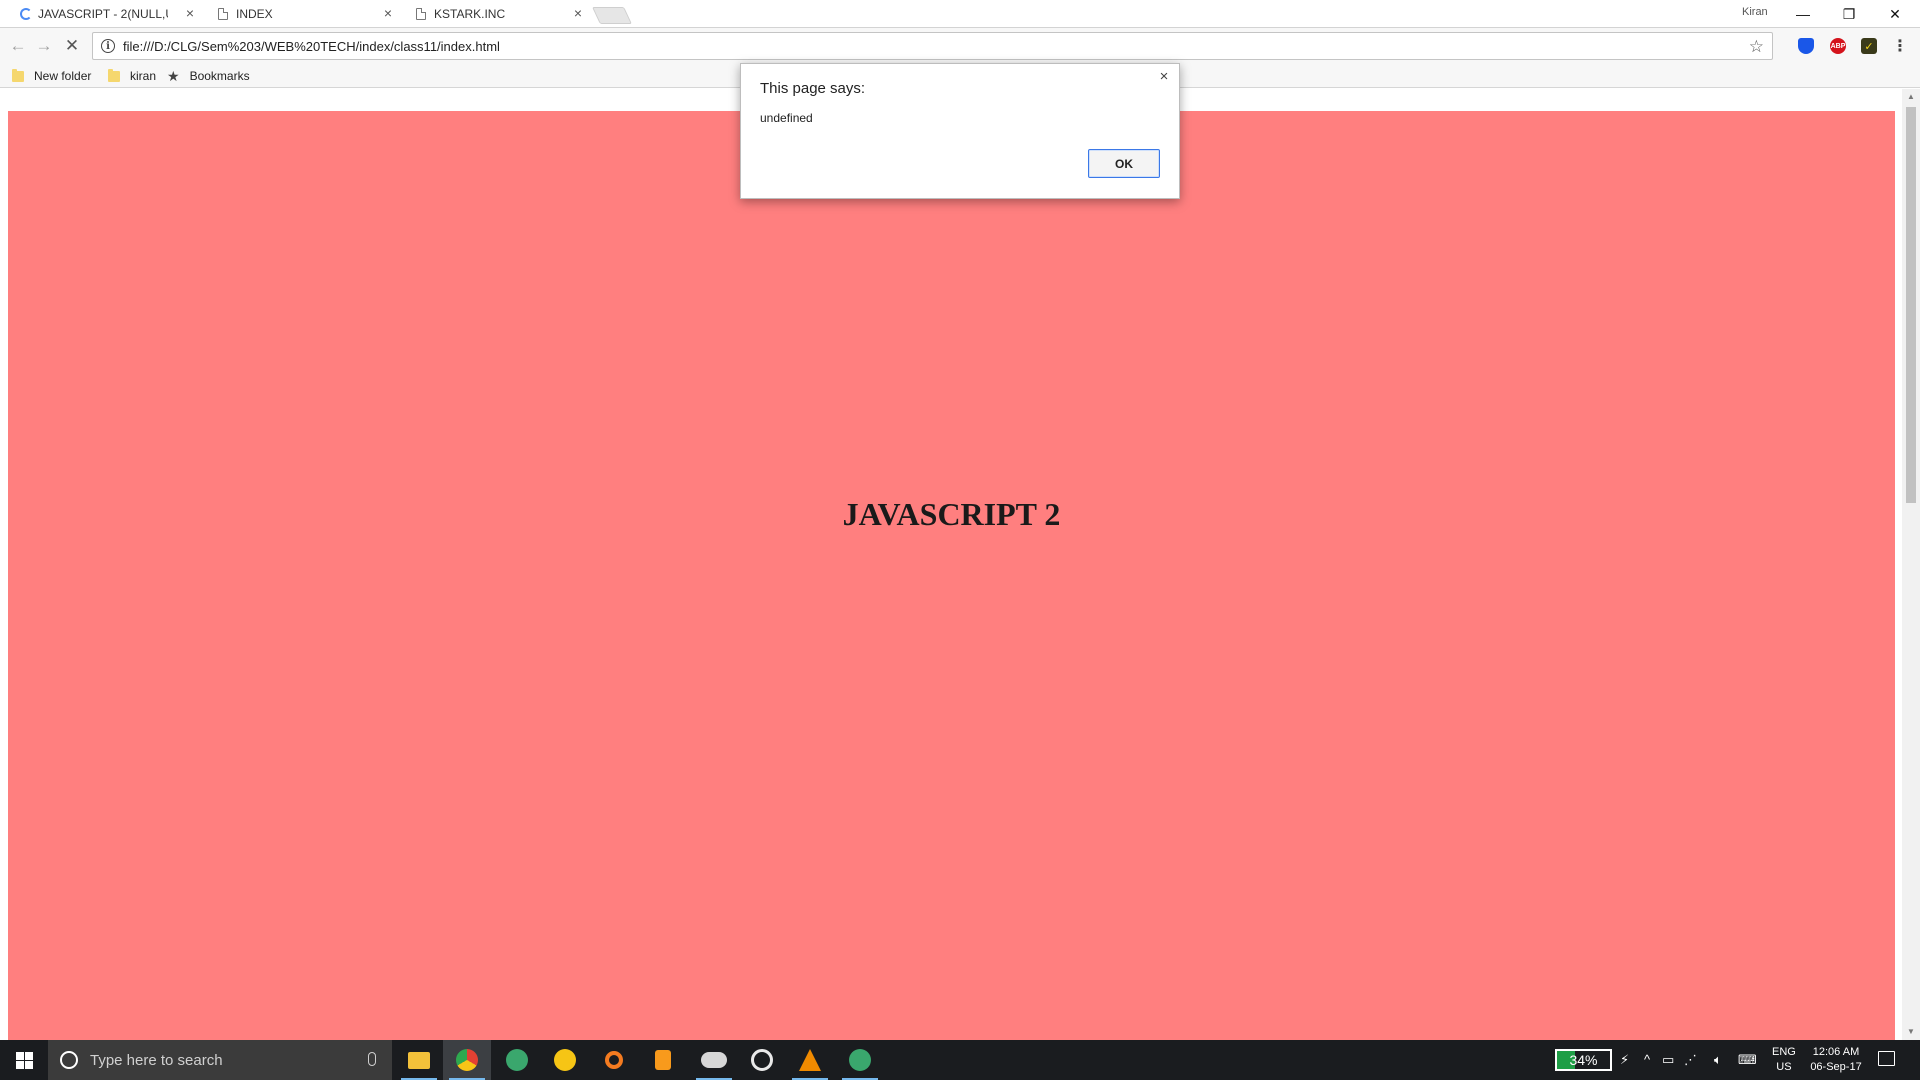  I want to click on info-icon: i, so click(108, 46).